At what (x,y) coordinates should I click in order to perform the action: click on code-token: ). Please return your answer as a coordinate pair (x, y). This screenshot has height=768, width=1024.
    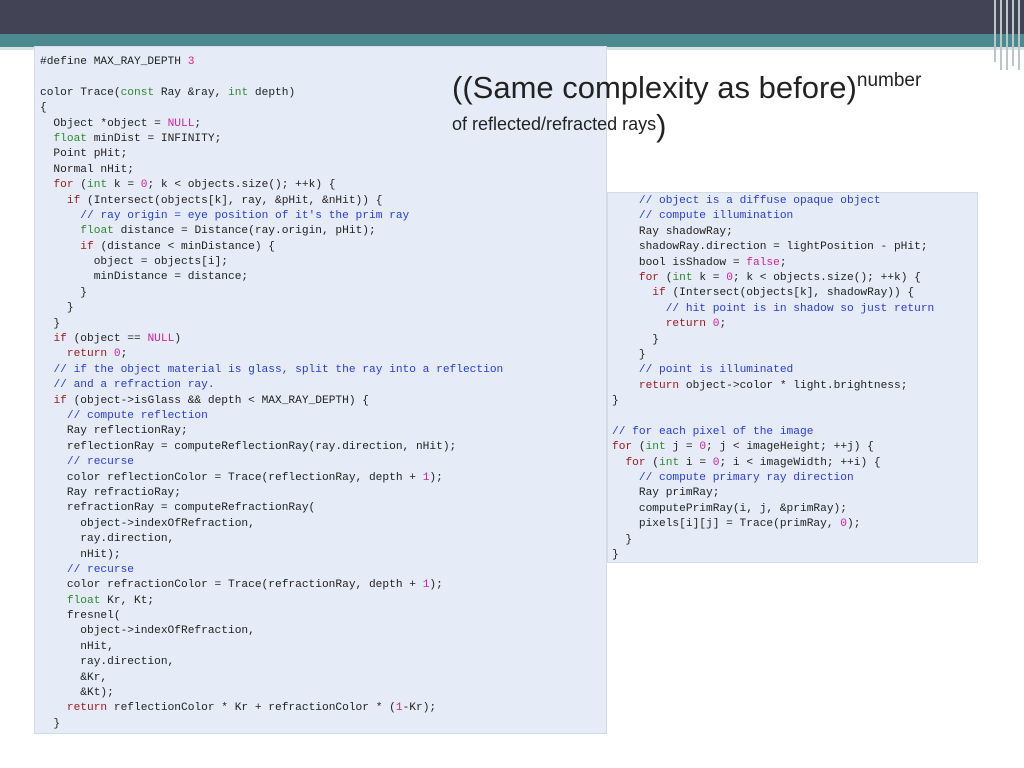
    Looking at the image, I should click on (178, 339).